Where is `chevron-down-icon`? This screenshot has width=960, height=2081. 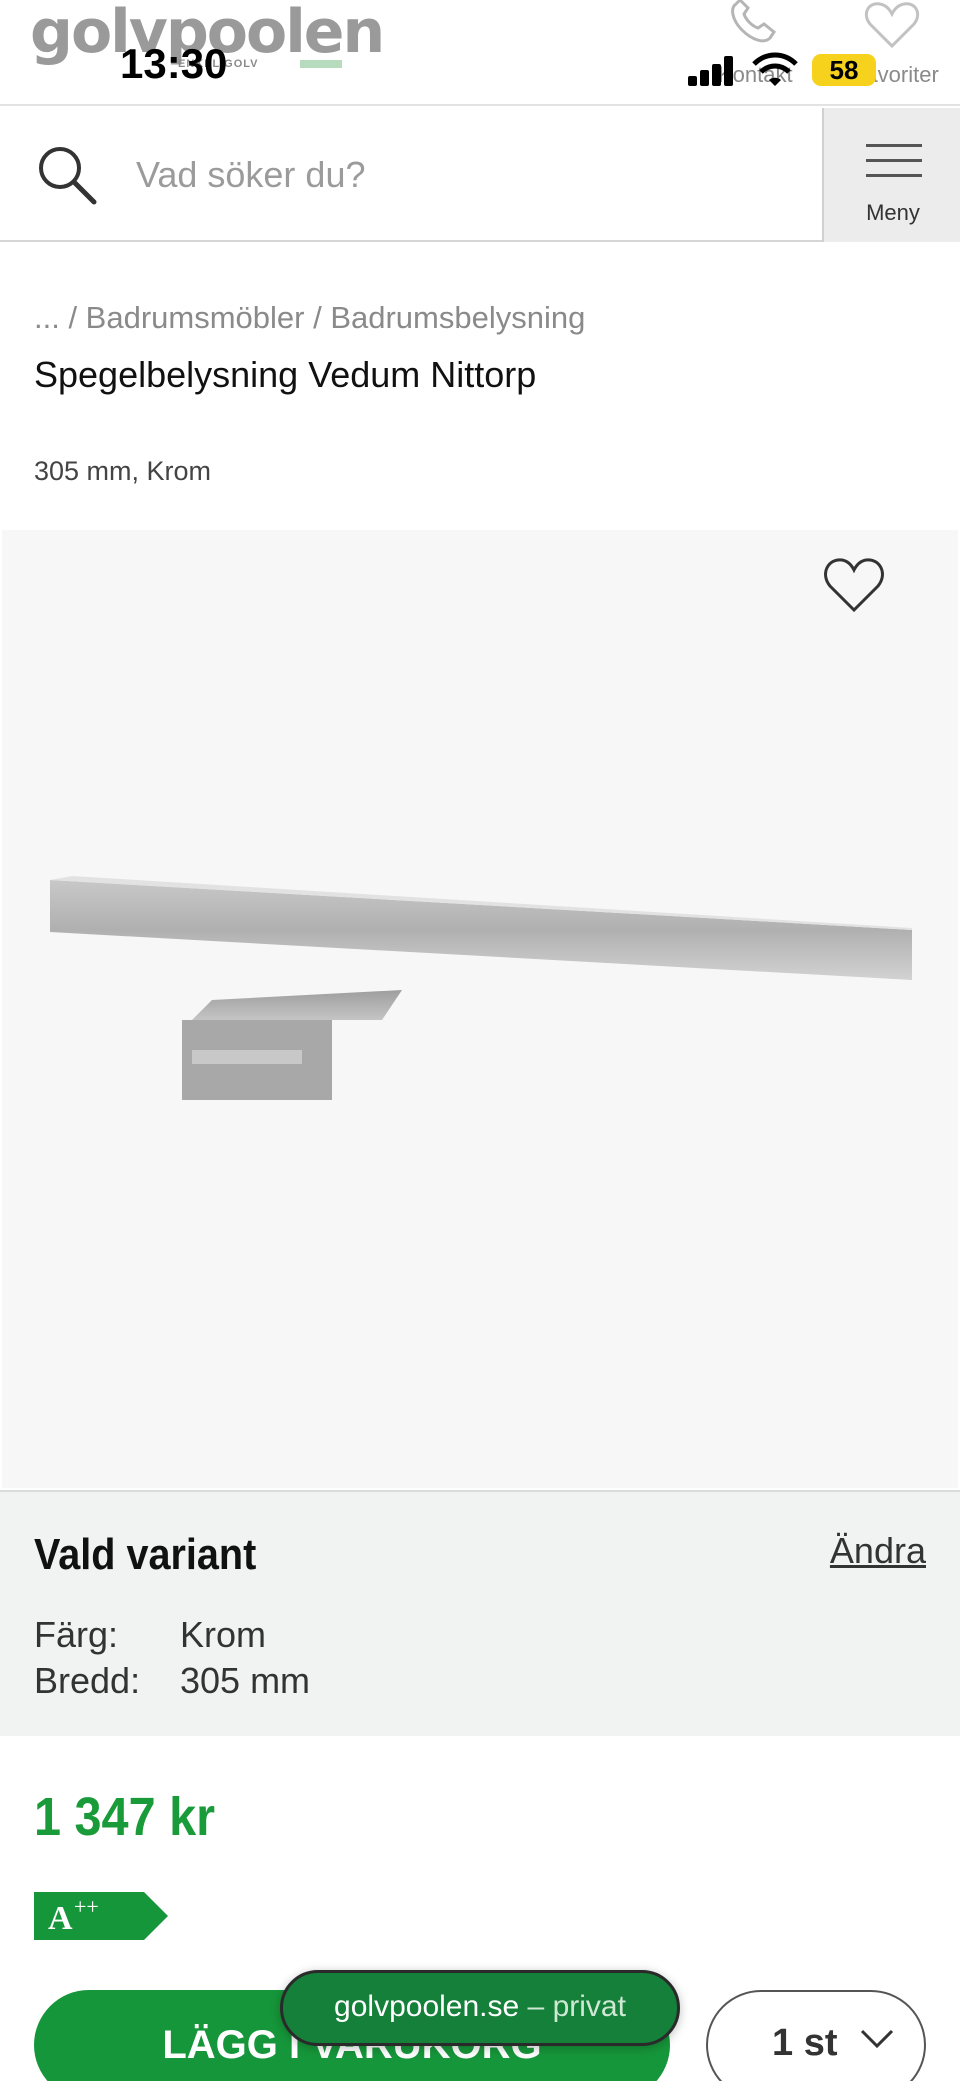
chevron-down-icon is located at coordinates (877, 2039).